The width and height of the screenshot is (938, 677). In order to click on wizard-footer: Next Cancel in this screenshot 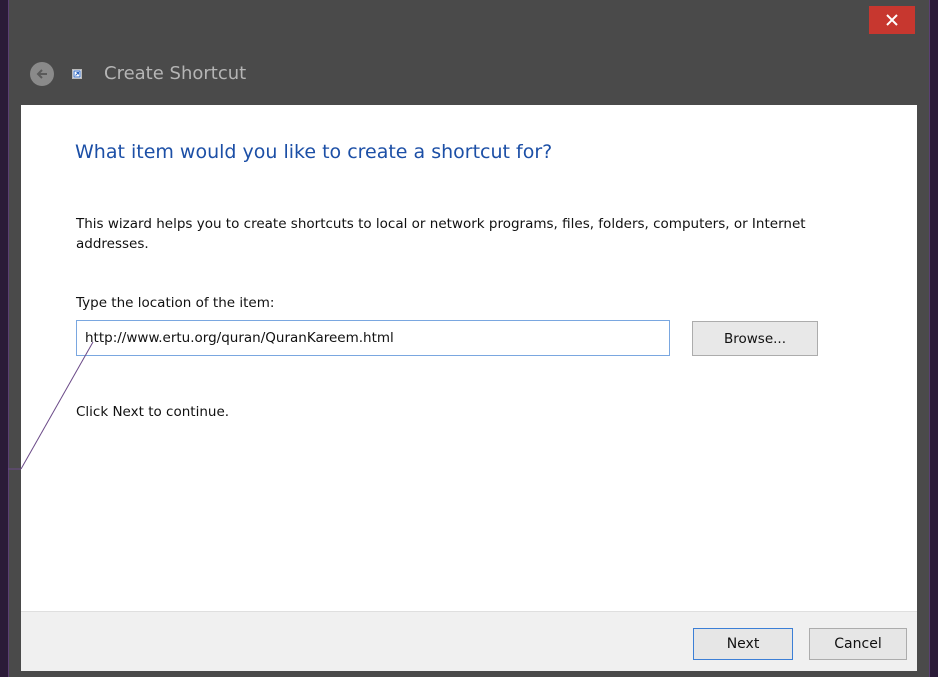, I will do `click(469, 641)`.